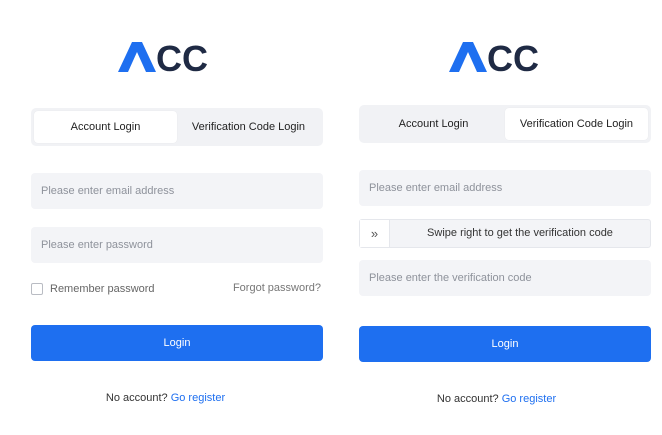 This screenshot has width=662, height=435. What do you see at coordinates (520, 233) in the screenshot?
I see `slider-instruction: Swipe right to get the verification code` at bounding box center [520, 233].